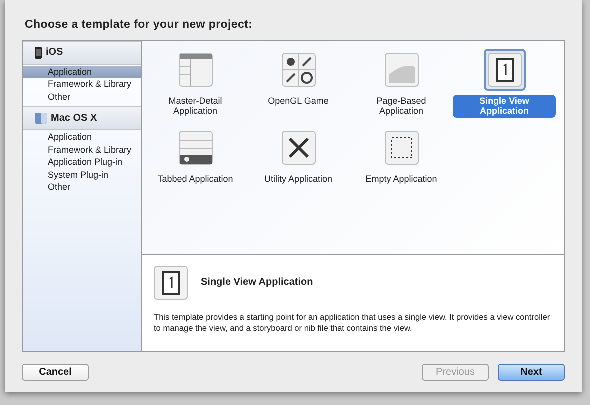 The width and height of the screenshot is (590, 405). I want to click on template-tile, so click(505, 69).